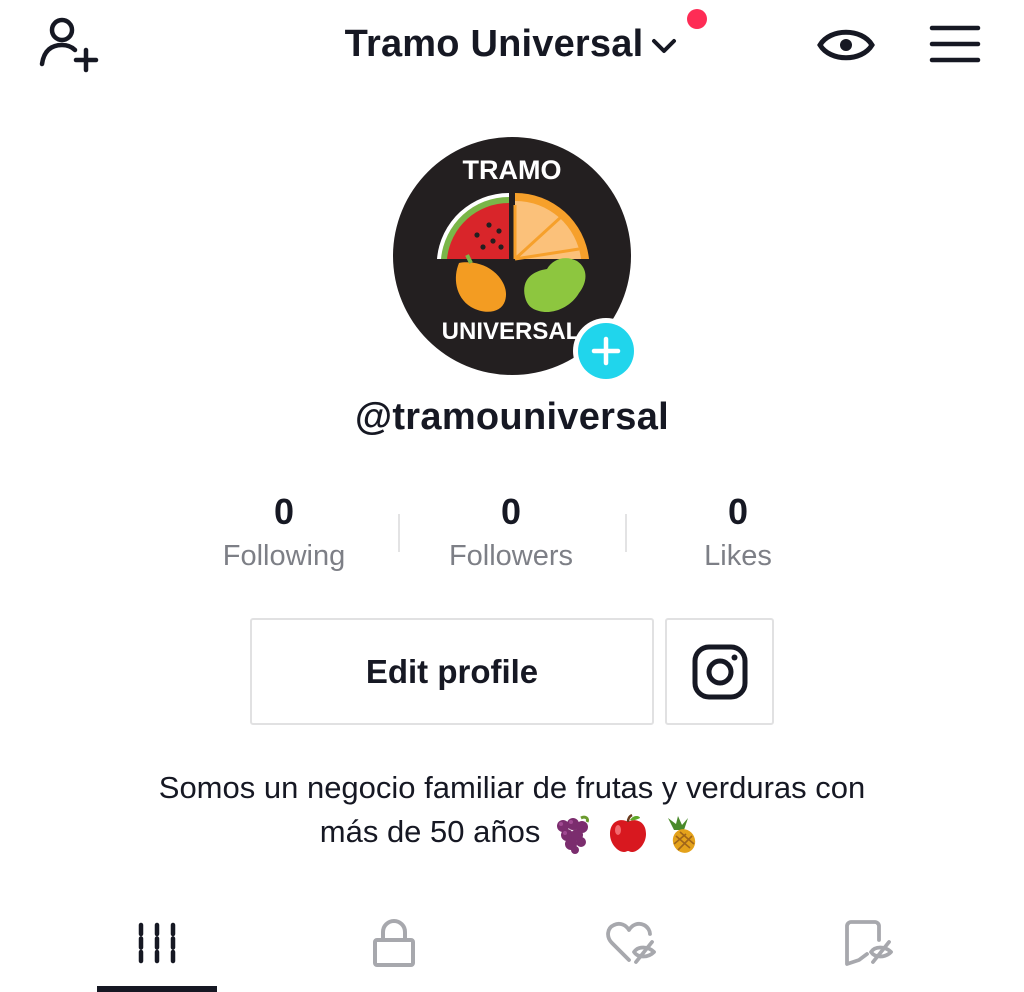 The image size is (1024, 992). I want to click on edit-profile-button: Edit profile, so click(452, 671).